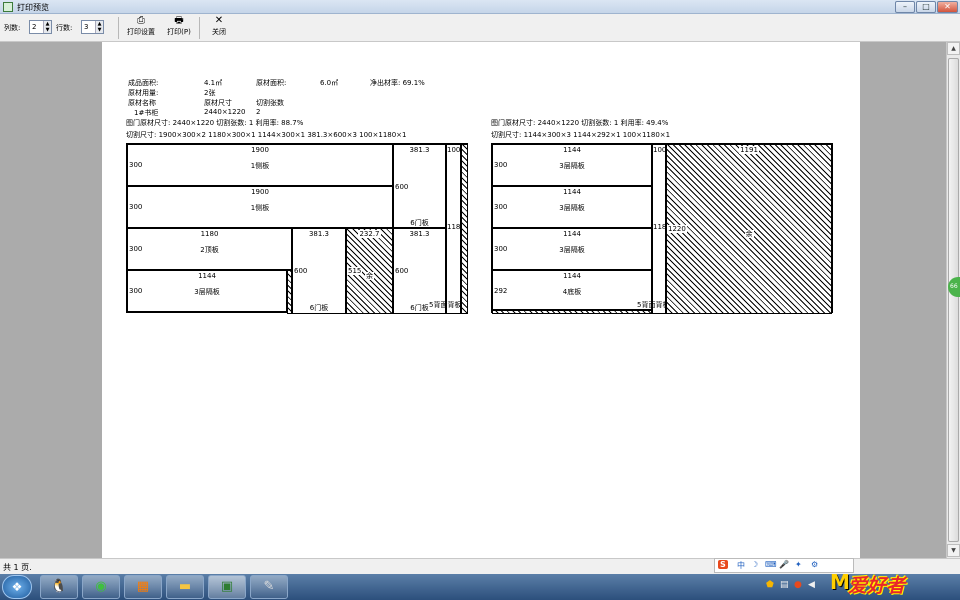  What do you see at coordinates (369, 271) in the screenshot?
I see `offcut-region: 232.7 515 余` at bounding box center [369, 271].